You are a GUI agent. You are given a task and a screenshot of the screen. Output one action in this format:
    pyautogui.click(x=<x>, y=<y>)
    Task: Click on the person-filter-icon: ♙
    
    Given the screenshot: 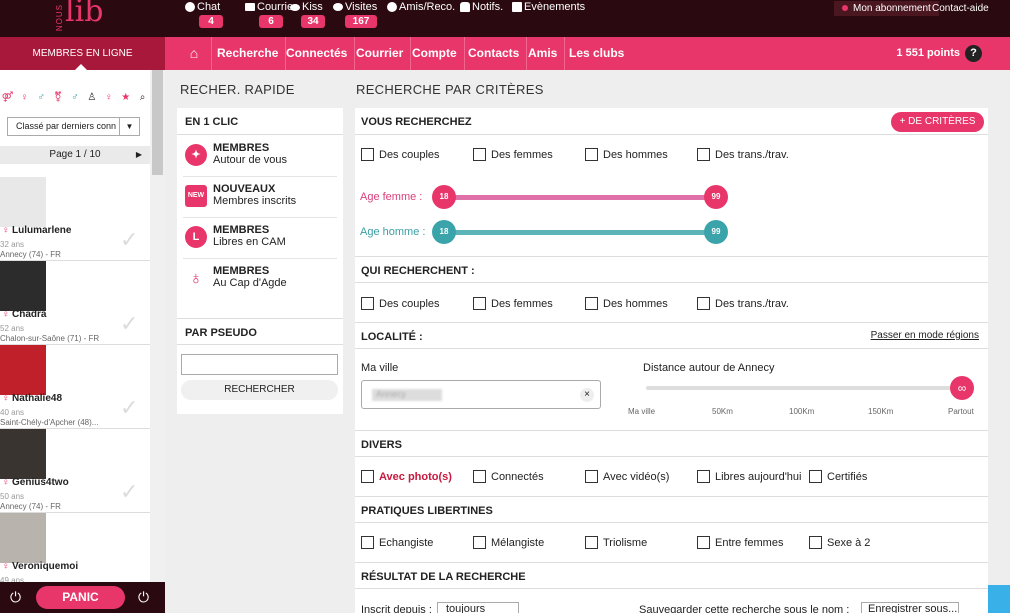 What is the action you would take?
    pyautogui.click(x=91, y=98)
    